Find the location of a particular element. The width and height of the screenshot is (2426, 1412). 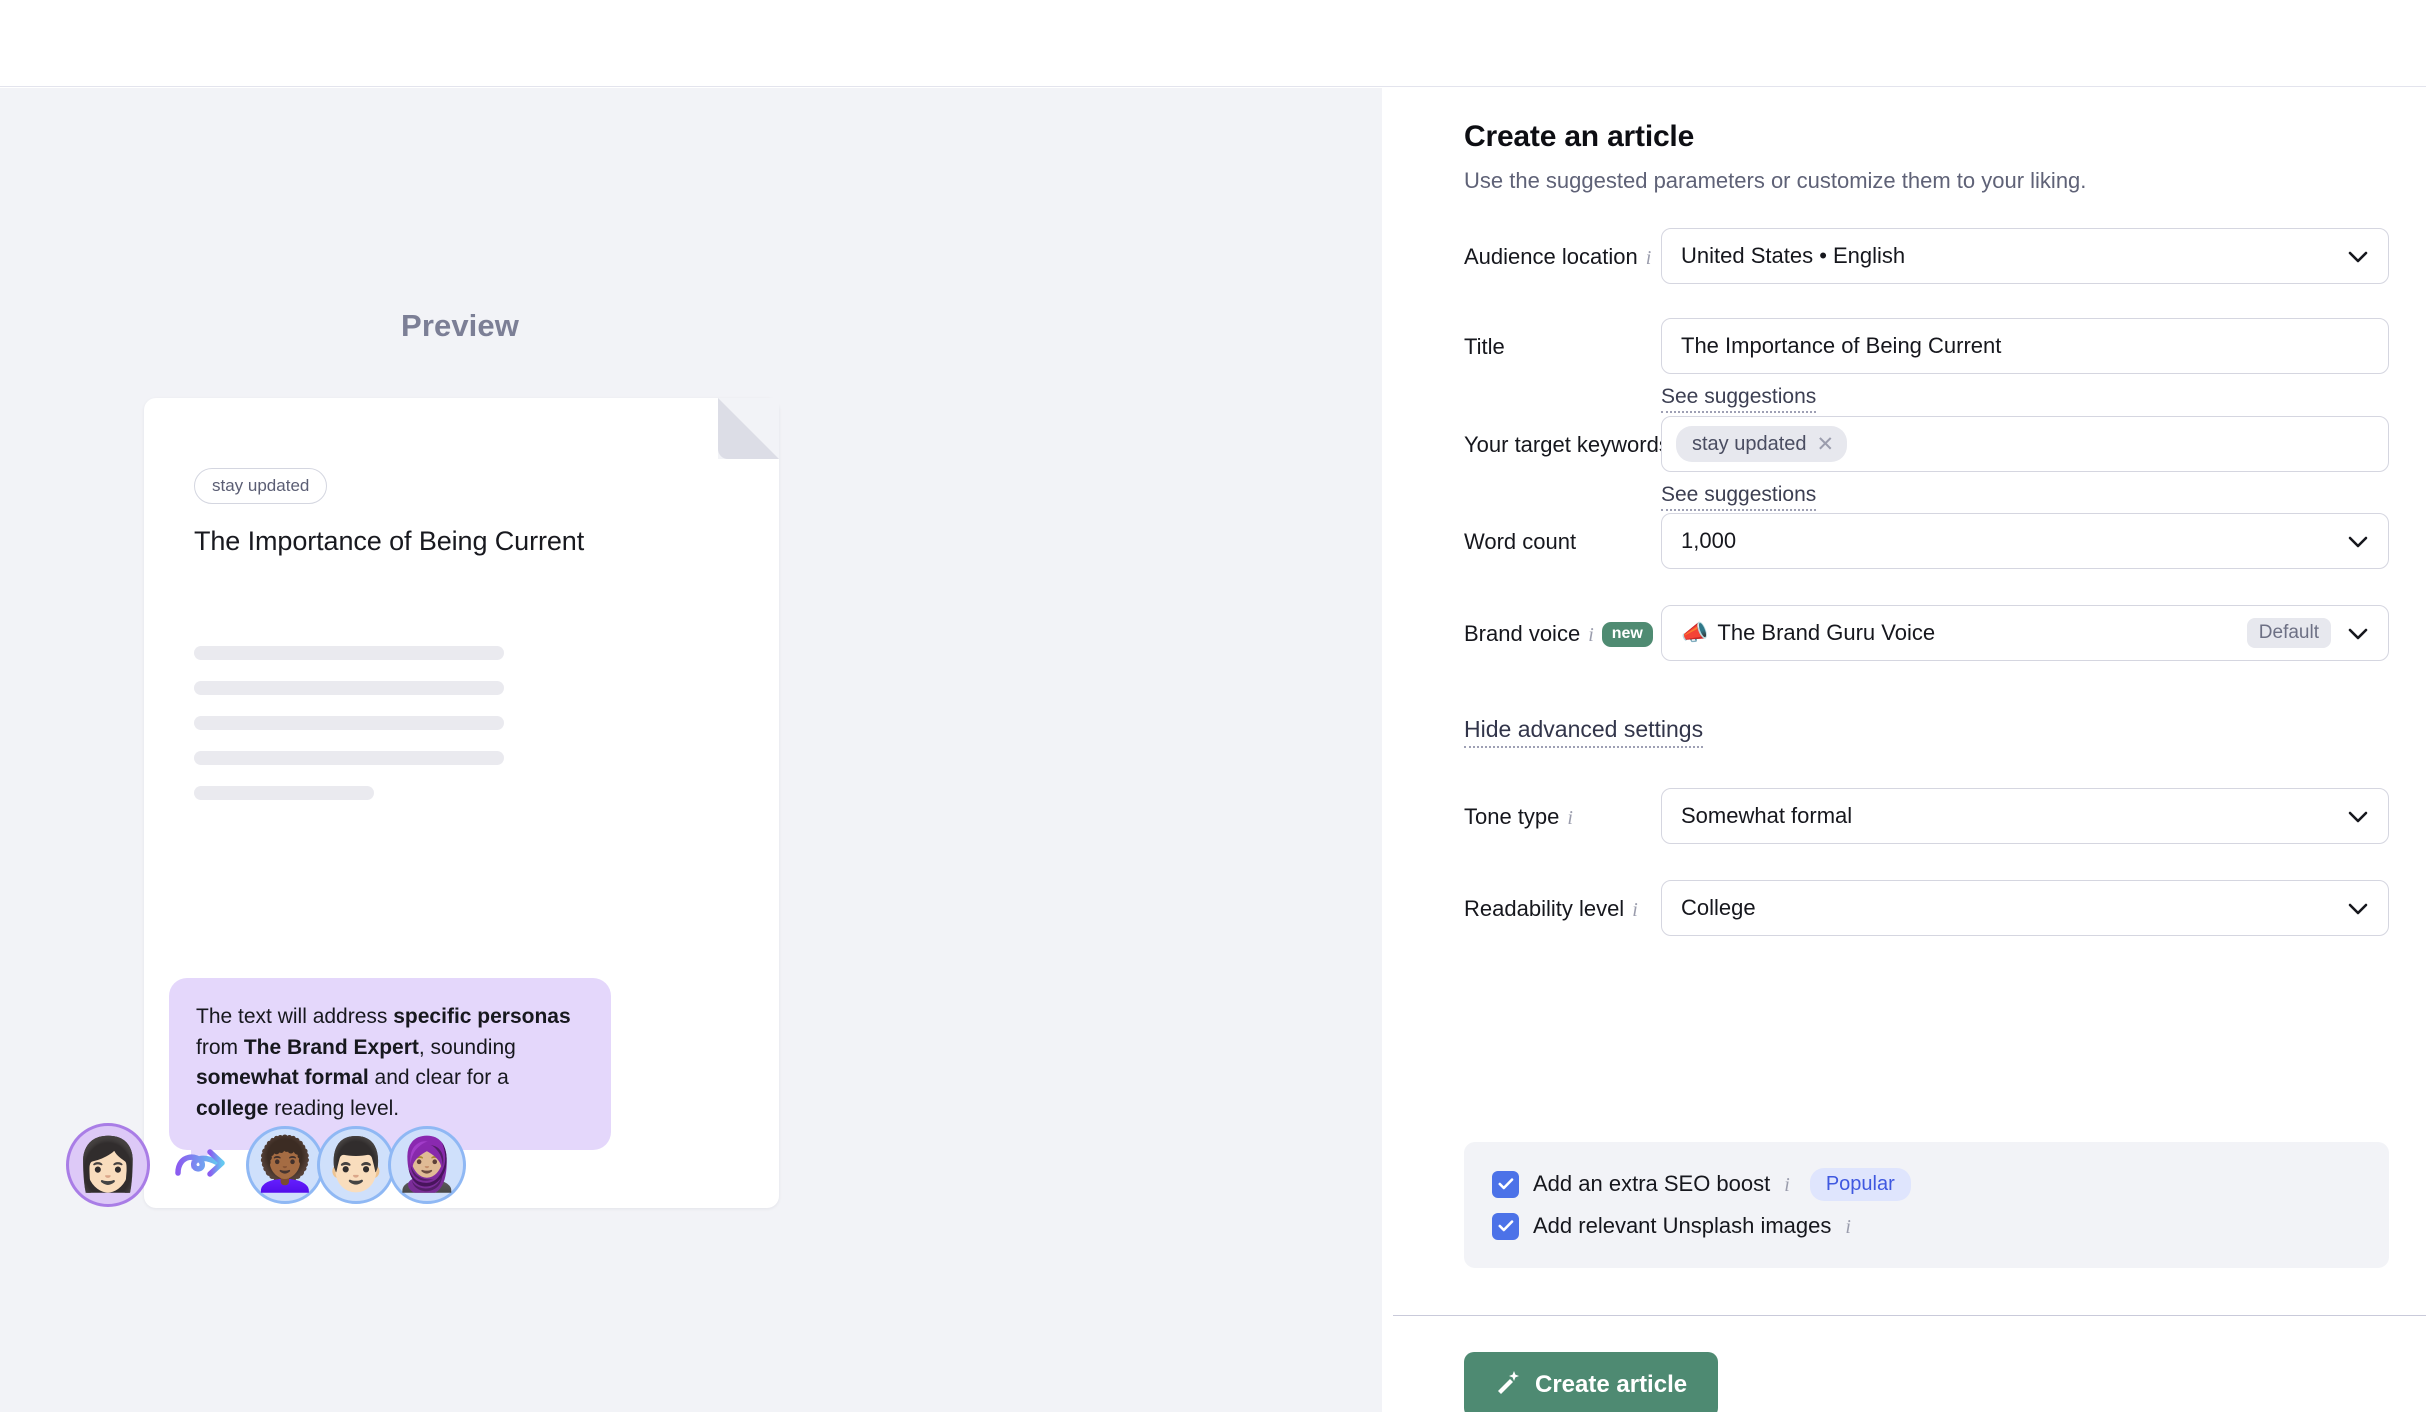

callout-bold-tone: somewhat formal is located at coordinates (282, 1078).